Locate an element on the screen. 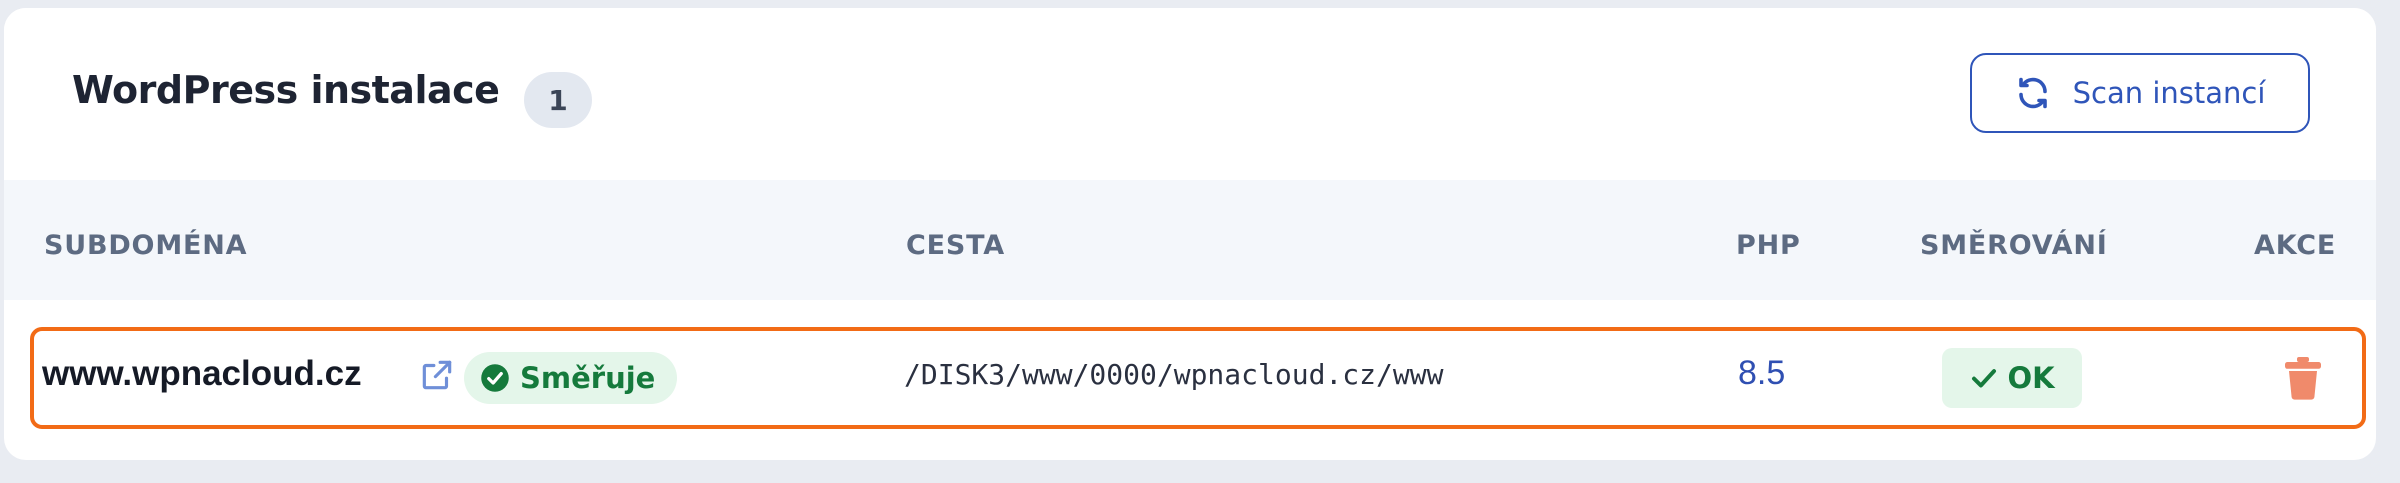 This screenshot has width=2400, height=483. check-circle-icon is located at coordinates (495, 378).